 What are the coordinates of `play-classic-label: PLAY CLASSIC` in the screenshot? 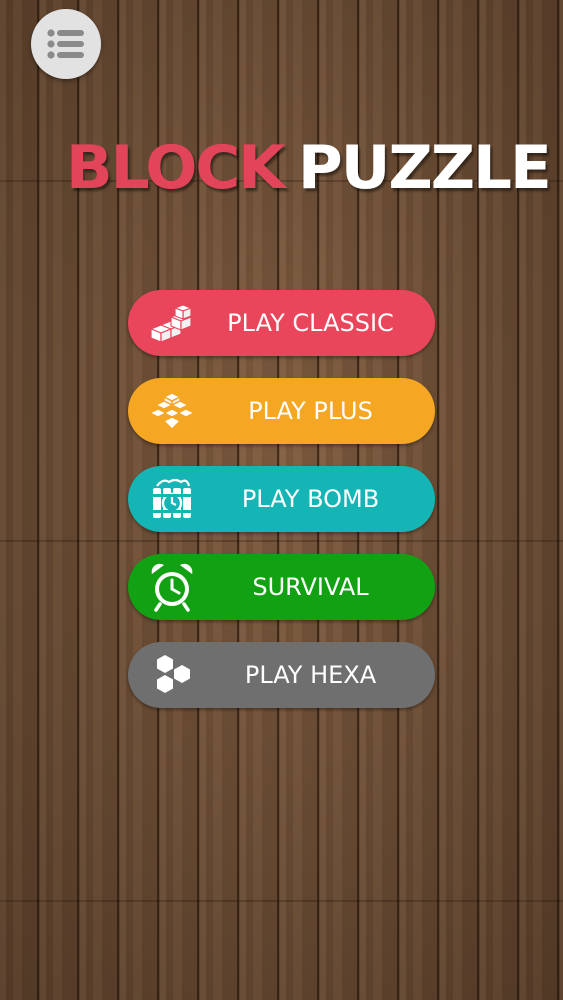 It's located at (310, 323).